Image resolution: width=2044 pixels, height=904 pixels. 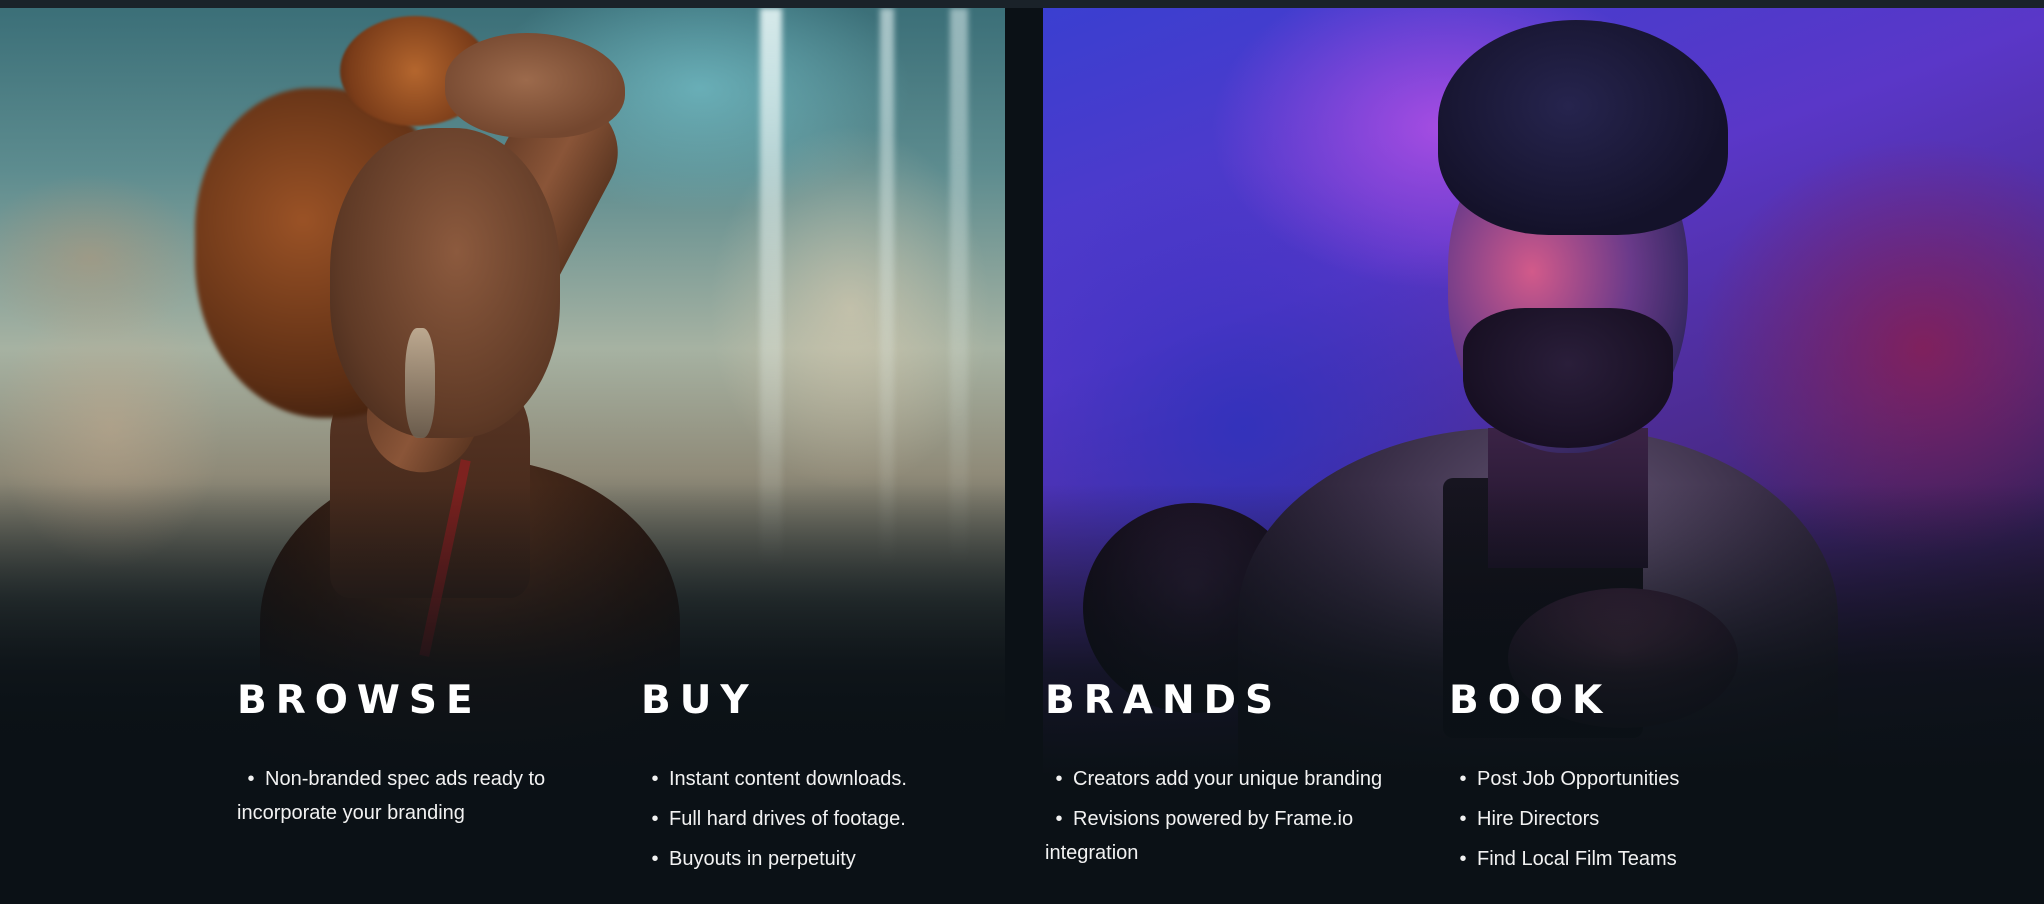 What do you see at coordinates (1577, 859) in the screenshot?
I see `list-item-text: Find Local Film Teams` at bounding box center [1577, 859].